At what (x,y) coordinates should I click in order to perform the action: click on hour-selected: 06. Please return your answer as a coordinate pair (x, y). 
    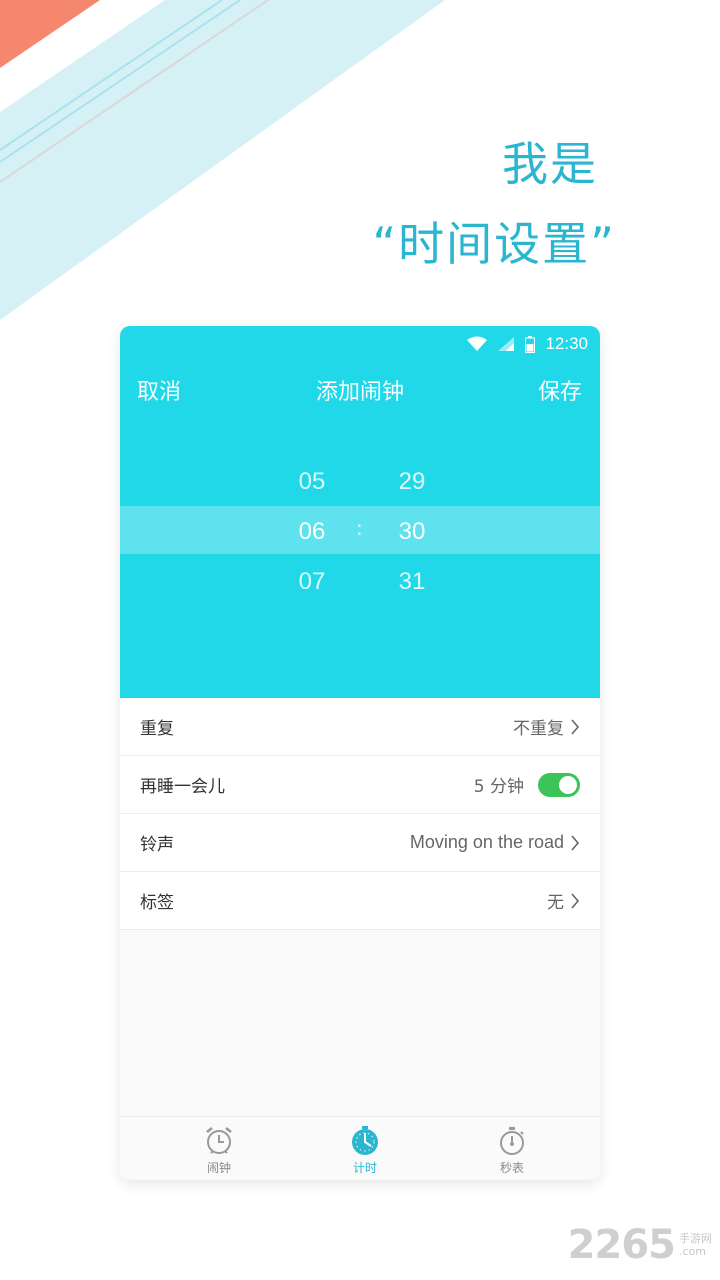
    Looking at the image, I should click on (312, 532).